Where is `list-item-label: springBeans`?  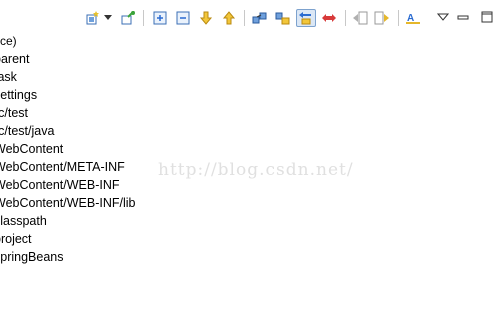 list-item-label: springBeans is located at coordinates (32, 257).